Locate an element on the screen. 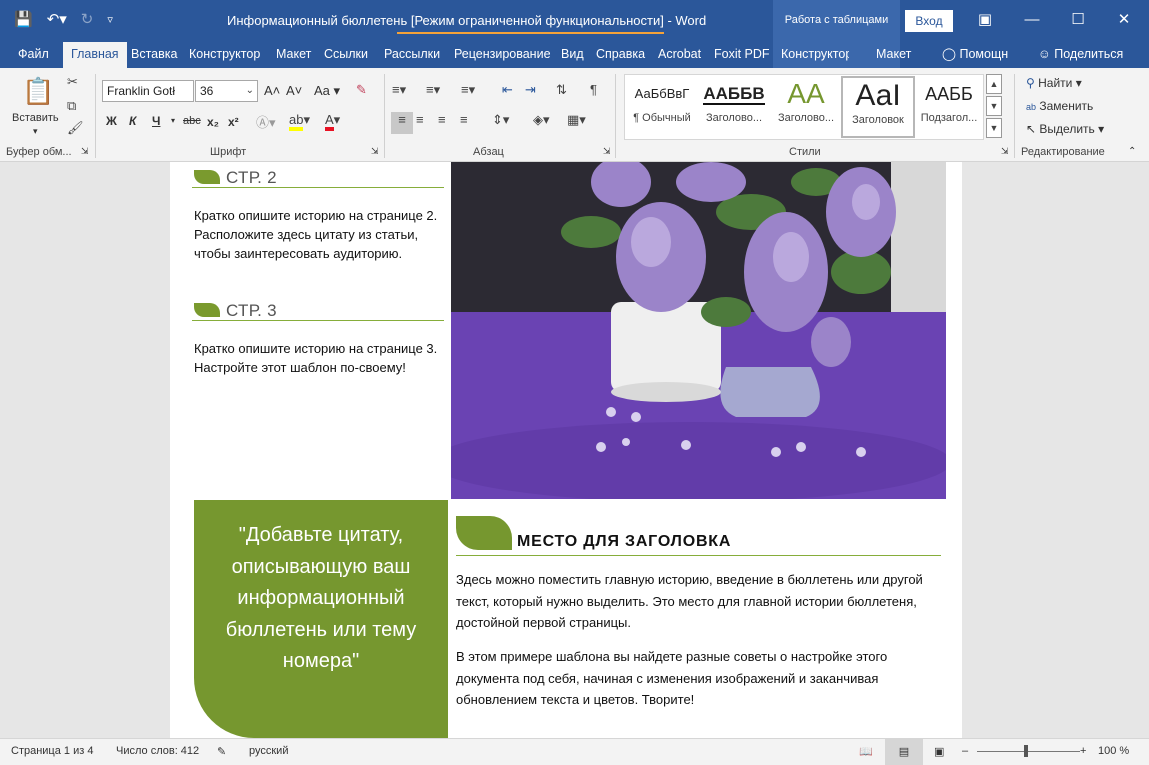  superscript-button: x² is located at coordinates (233, 122).